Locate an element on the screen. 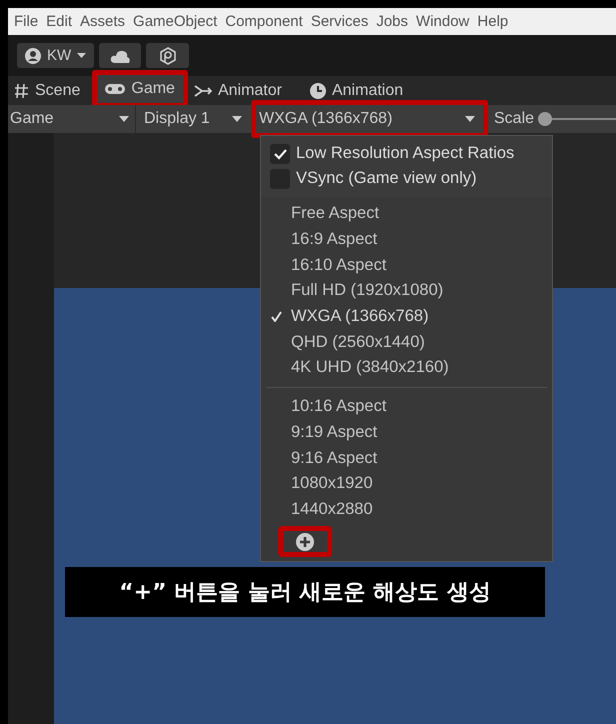 This screenshot has width=616, height=724. cloud-icon is located at coordinates (120, 55).